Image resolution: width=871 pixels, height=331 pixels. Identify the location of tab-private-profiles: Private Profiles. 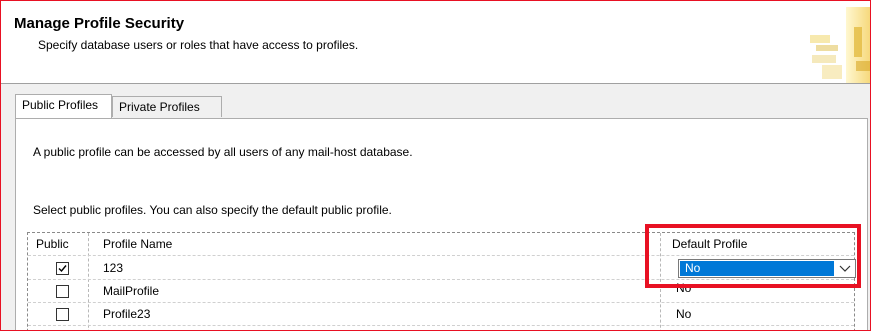
(167, 106).